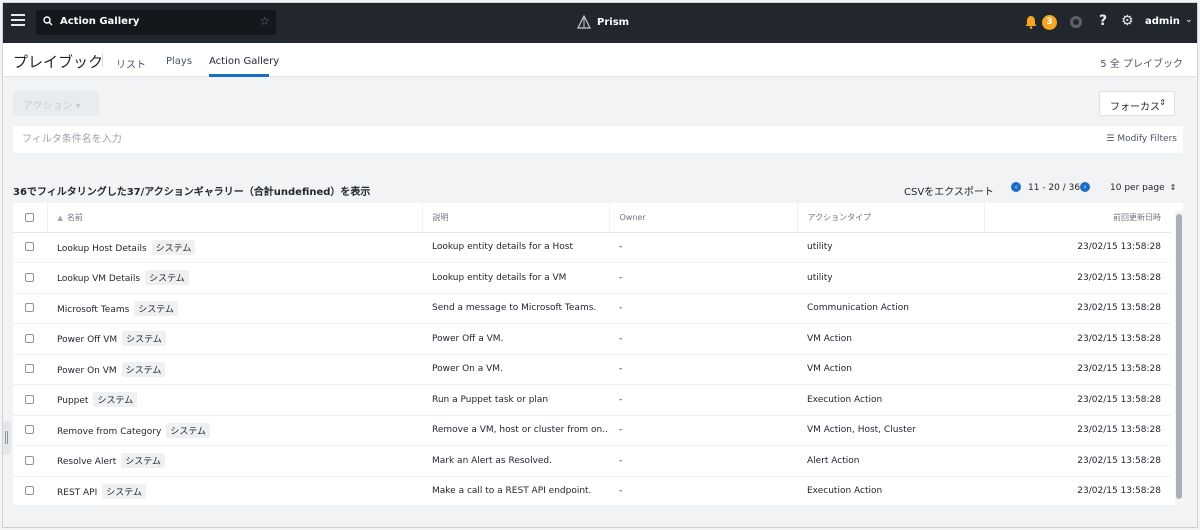  Describe the element at coordinates (543, 139) in the screenshot. I see `filter-input` at that location.